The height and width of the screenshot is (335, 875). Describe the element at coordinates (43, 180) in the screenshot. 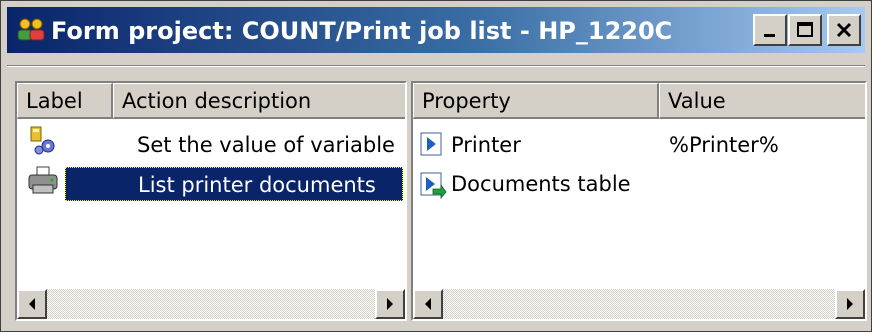

I see `printer-icon` at that location.